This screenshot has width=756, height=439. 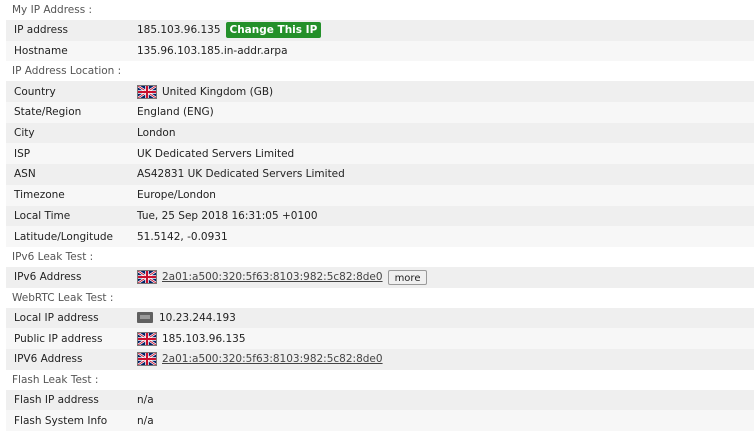 I want to click on city-label: City, so click(x=24, y=133).